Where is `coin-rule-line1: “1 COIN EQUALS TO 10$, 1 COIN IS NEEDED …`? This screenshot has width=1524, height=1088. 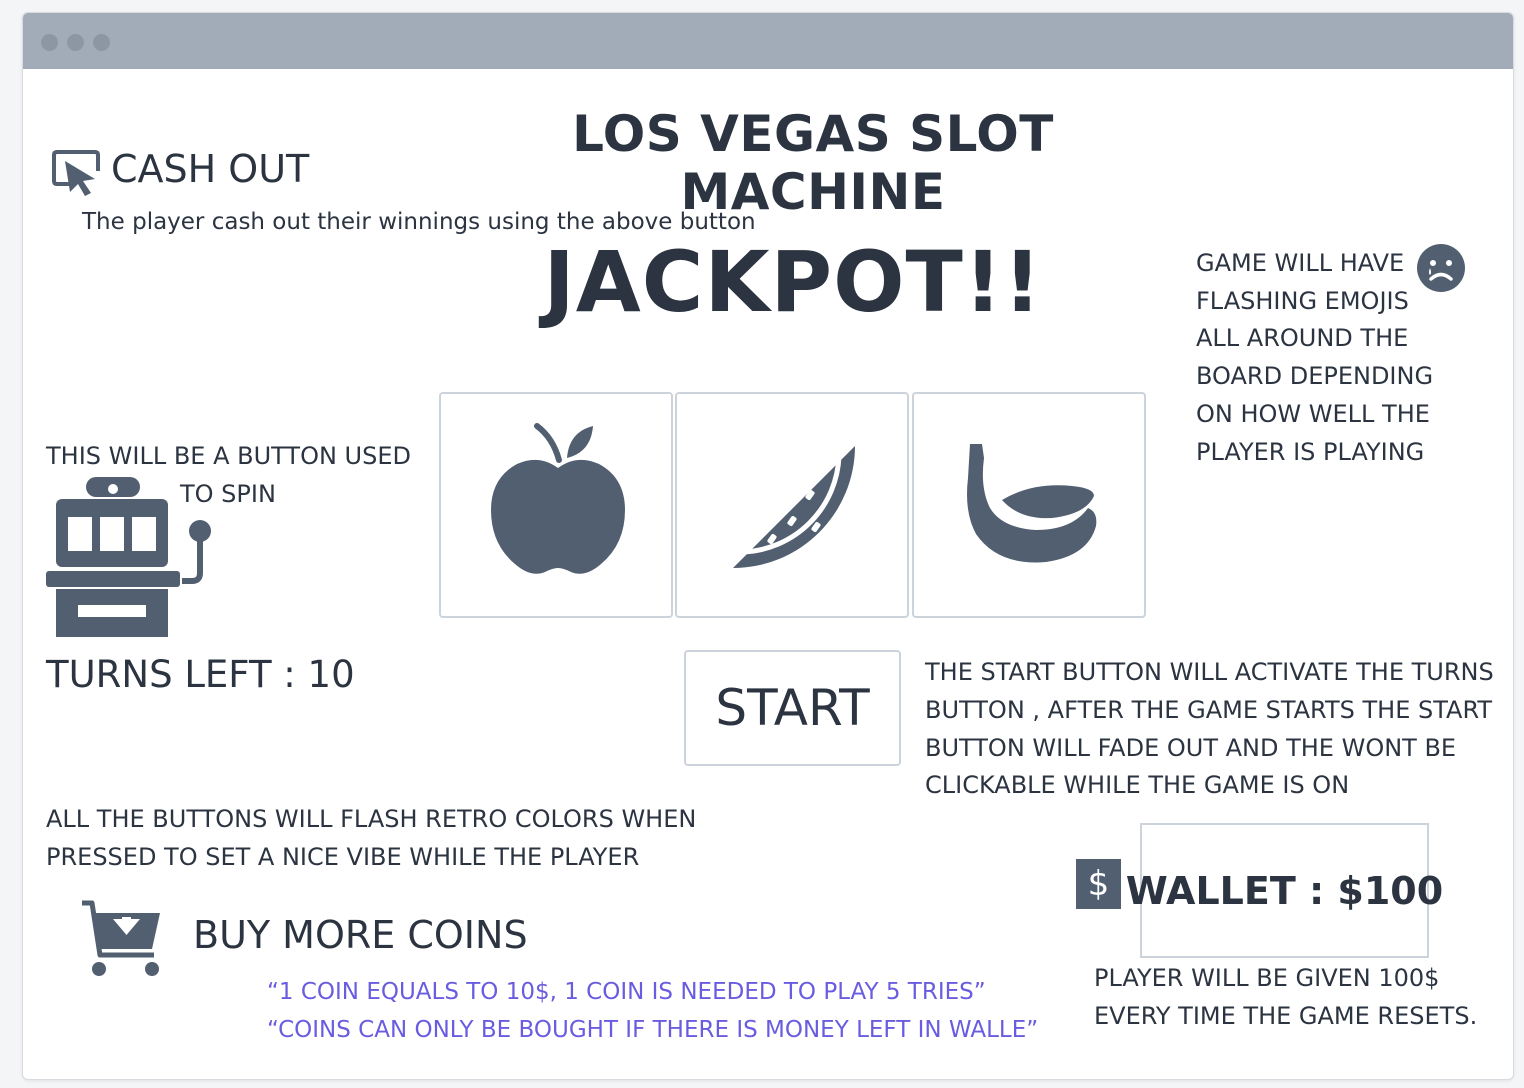
coin-rule-line1: “1 COIN EQUALS TO 10$, 1 COIN IS NEEDED … is located at coordinates (626, 992).